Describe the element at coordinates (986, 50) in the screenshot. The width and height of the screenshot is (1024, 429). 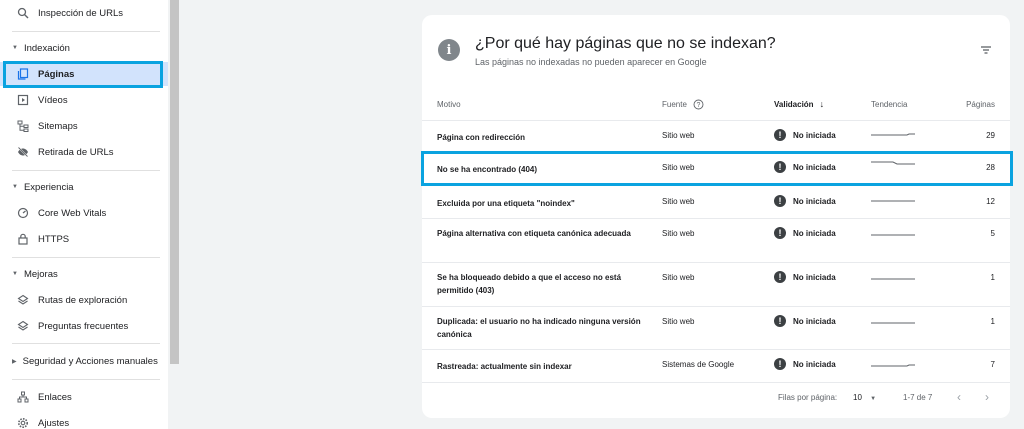
I see `filter-icon` at that location.